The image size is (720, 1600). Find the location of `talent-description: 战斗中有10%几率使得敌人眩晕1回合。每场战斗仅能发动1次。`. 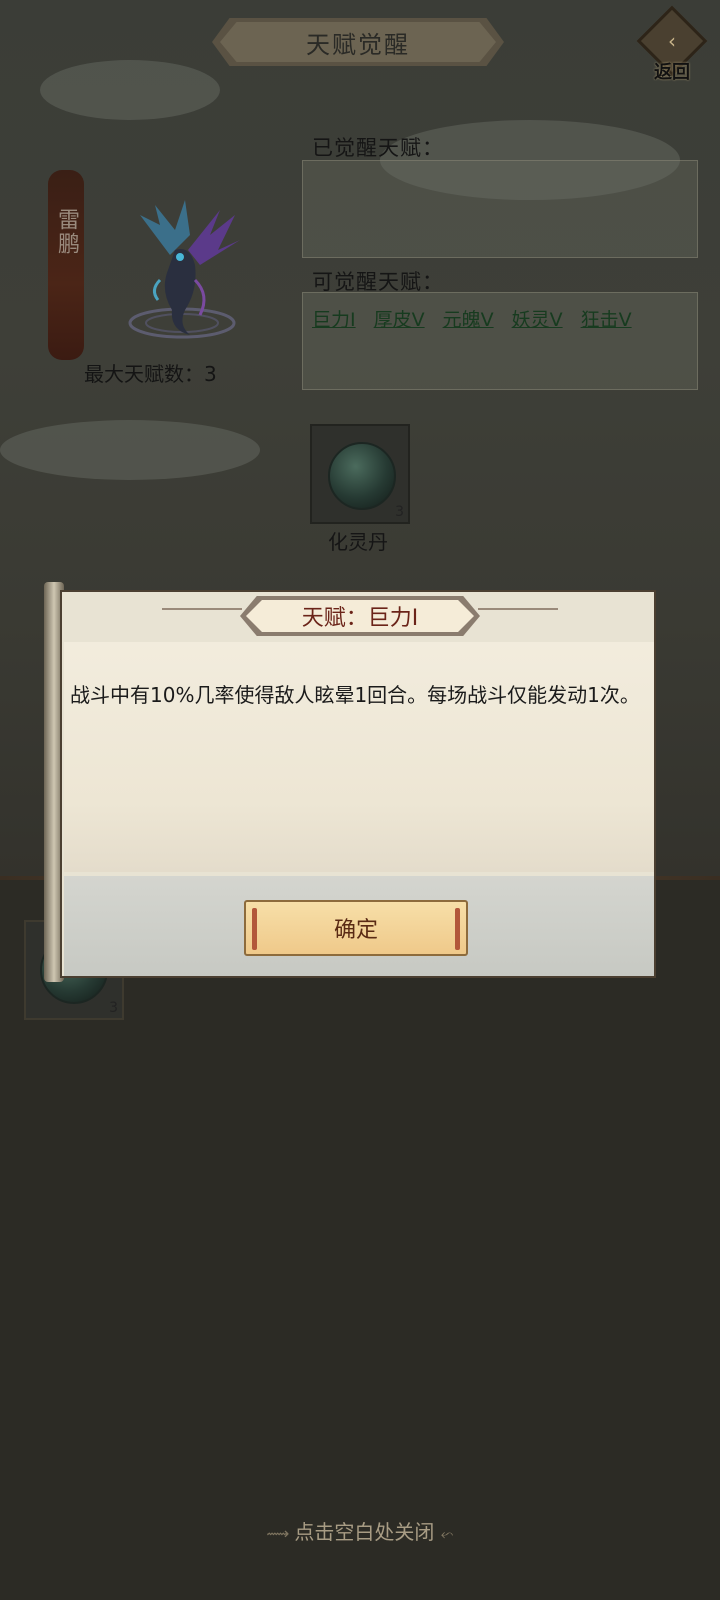

talent-description: 战斗中有10%几率使得敌人眩晕1回合。每场战斗仅能发动1次。 is located at coordinates (355, 695).